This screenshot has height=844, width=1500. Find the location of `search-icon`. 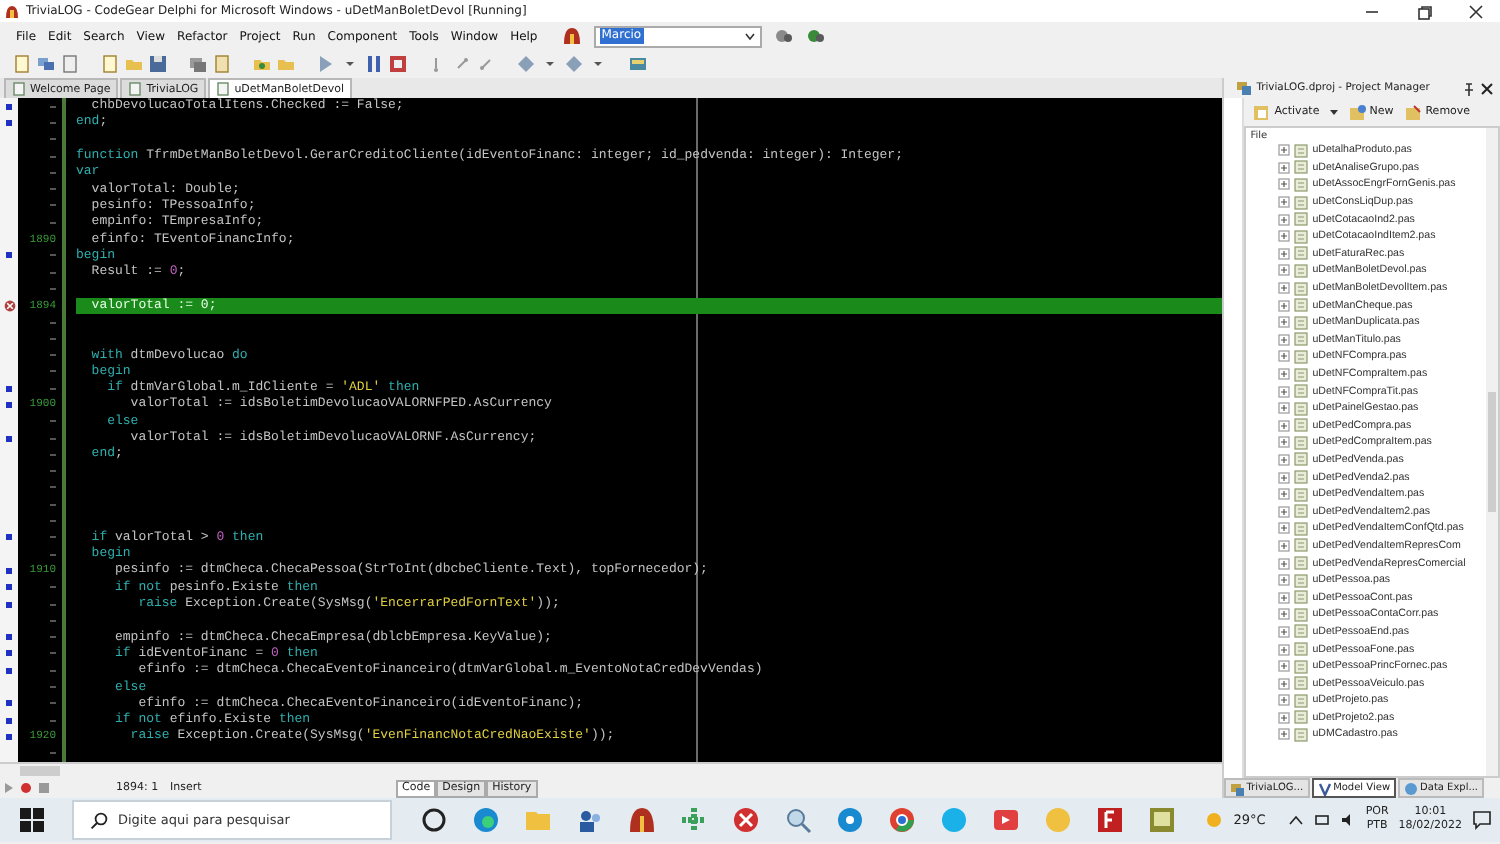

search-icon is located at coordinates (99, 820).